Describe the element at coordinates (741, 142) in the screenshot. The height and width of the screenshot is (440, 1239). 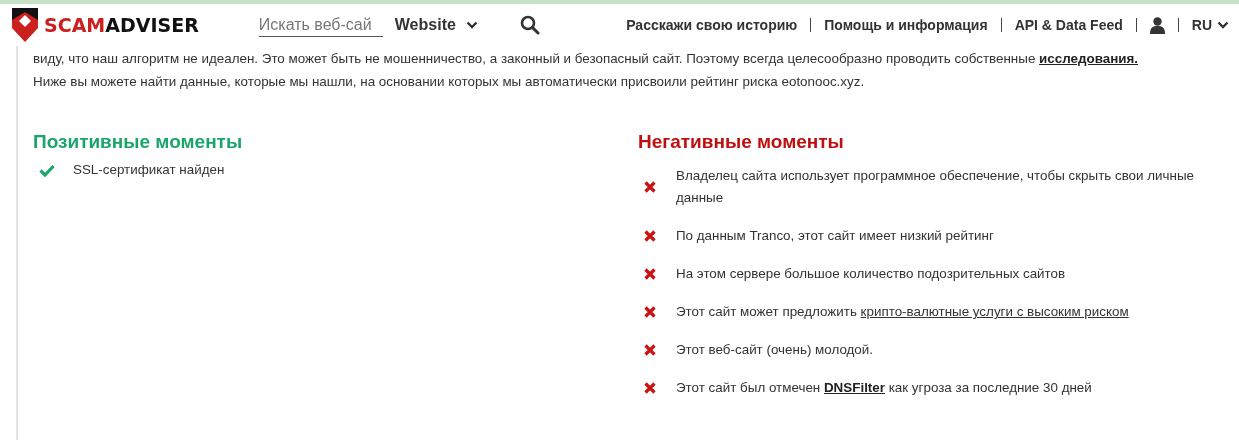
I see `section-title: Негативные моменты` at that location.